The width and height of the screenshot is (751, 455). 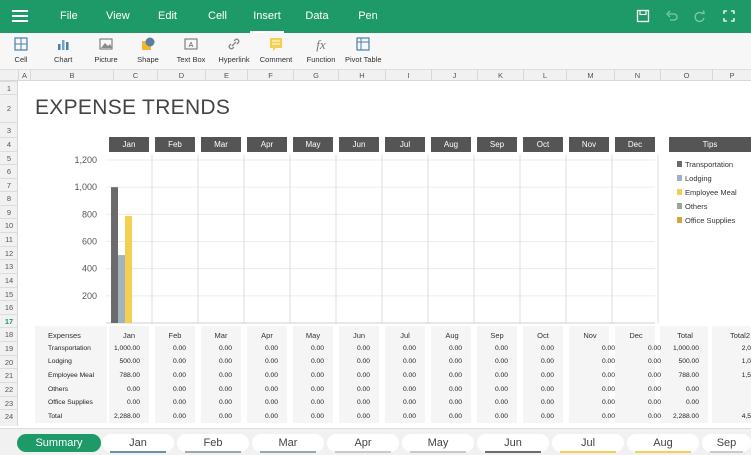 I want to click on sheet-tab-jan: Jan, so click(x=138, y=443).